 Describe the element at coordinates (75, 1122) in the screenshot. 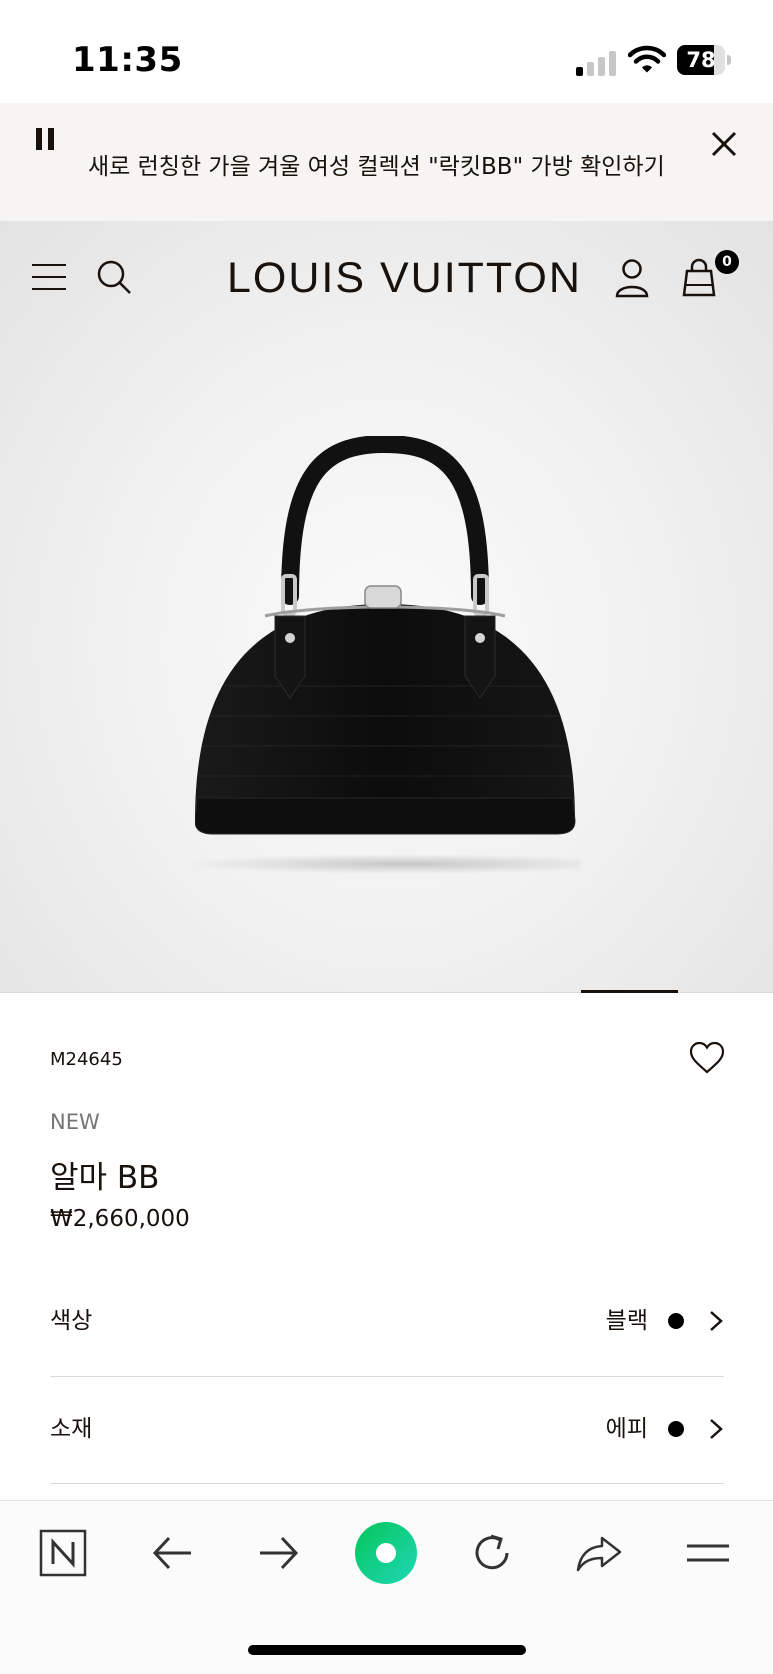

I see `new-badge: NEW` at that location.